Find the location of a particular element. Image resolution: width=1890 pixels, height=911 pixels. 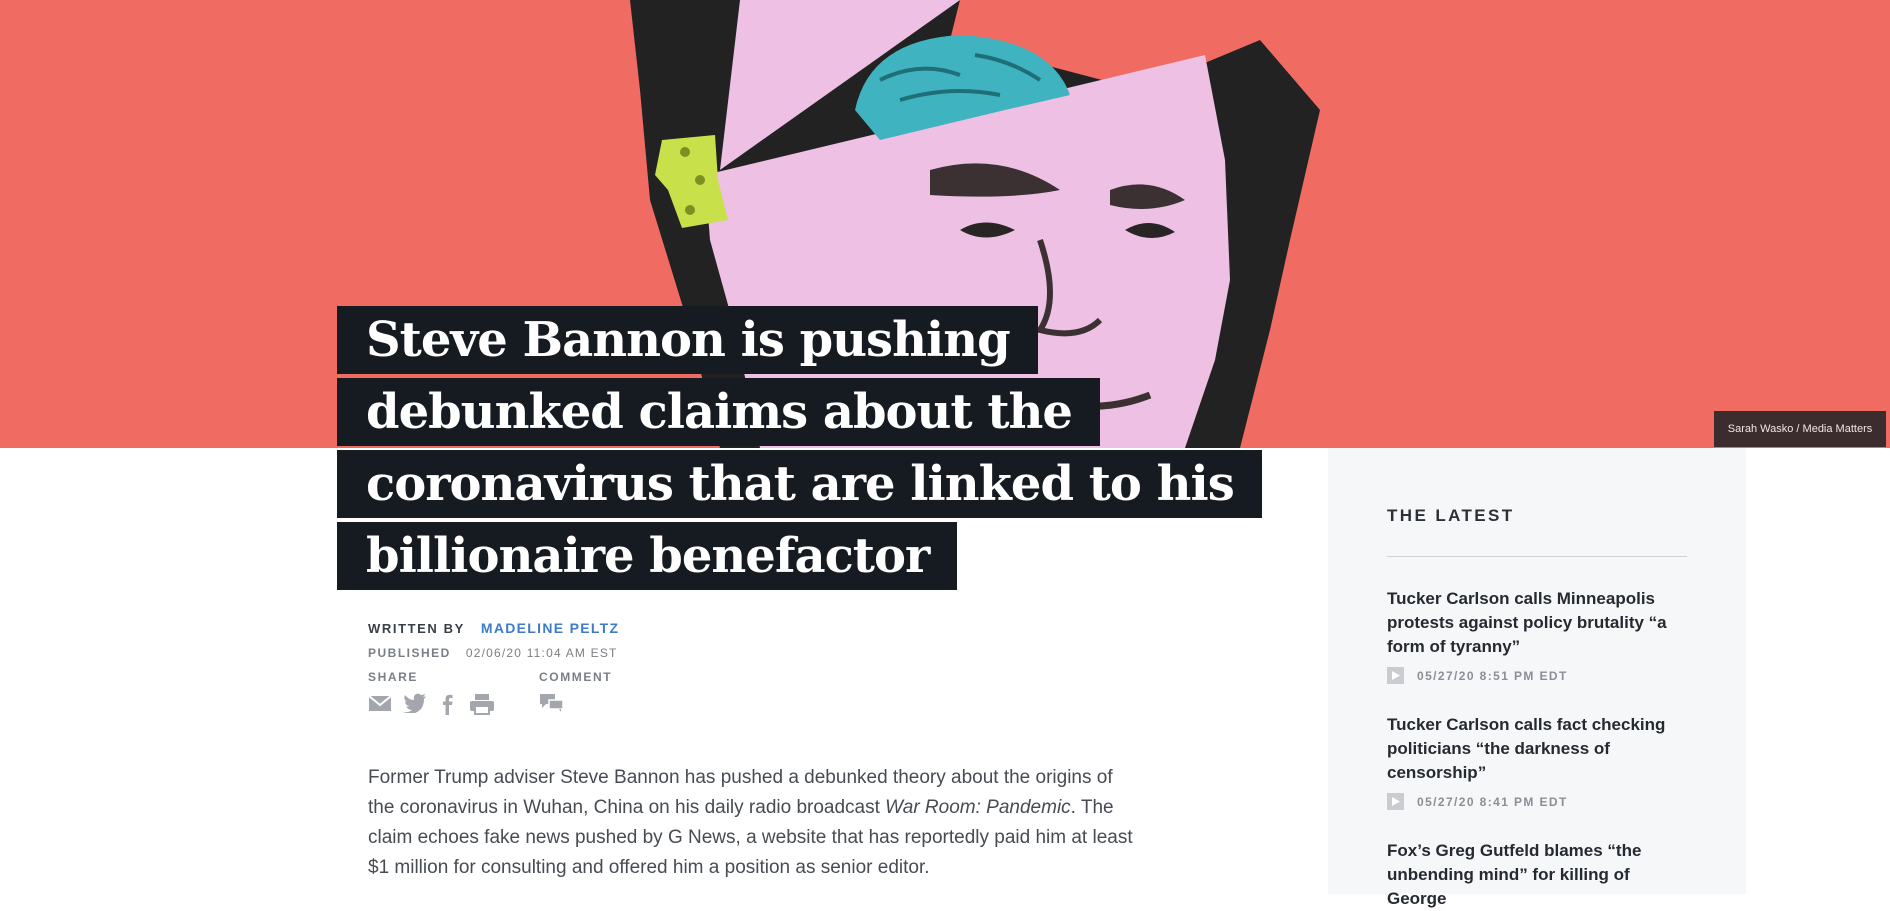

comment-icon is located at coordinates (552, 703).